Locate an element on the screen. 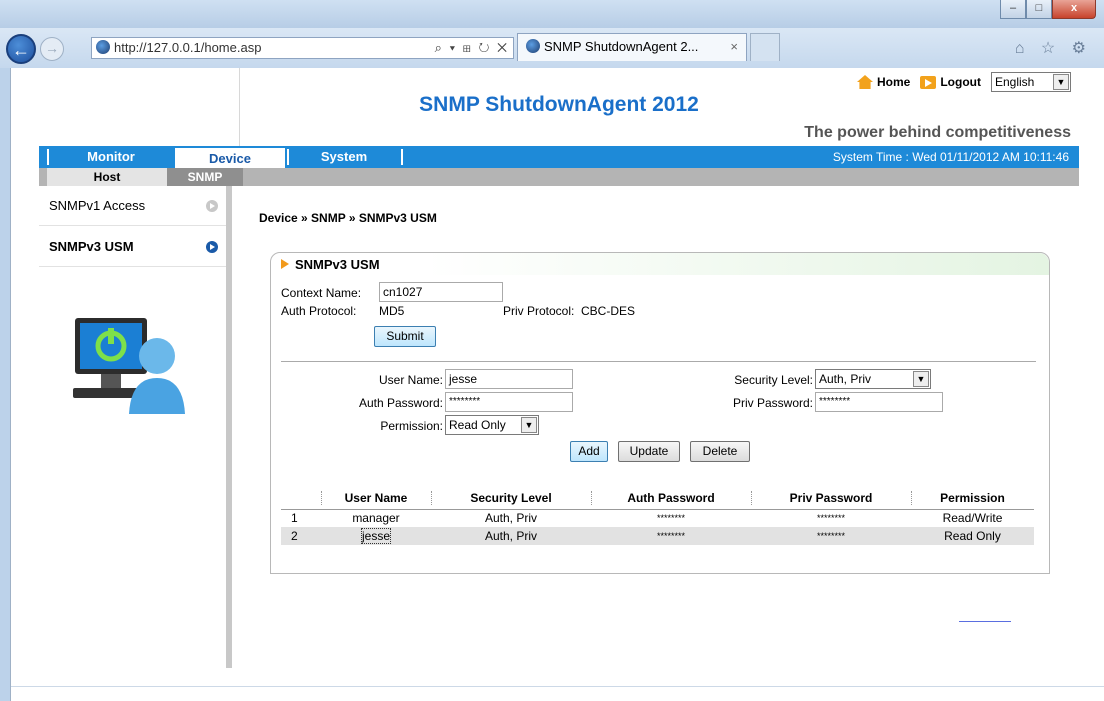 The width and height of the screenshot is (1104, 701). permission-label: Permission: is located at coordinates (411, 426).